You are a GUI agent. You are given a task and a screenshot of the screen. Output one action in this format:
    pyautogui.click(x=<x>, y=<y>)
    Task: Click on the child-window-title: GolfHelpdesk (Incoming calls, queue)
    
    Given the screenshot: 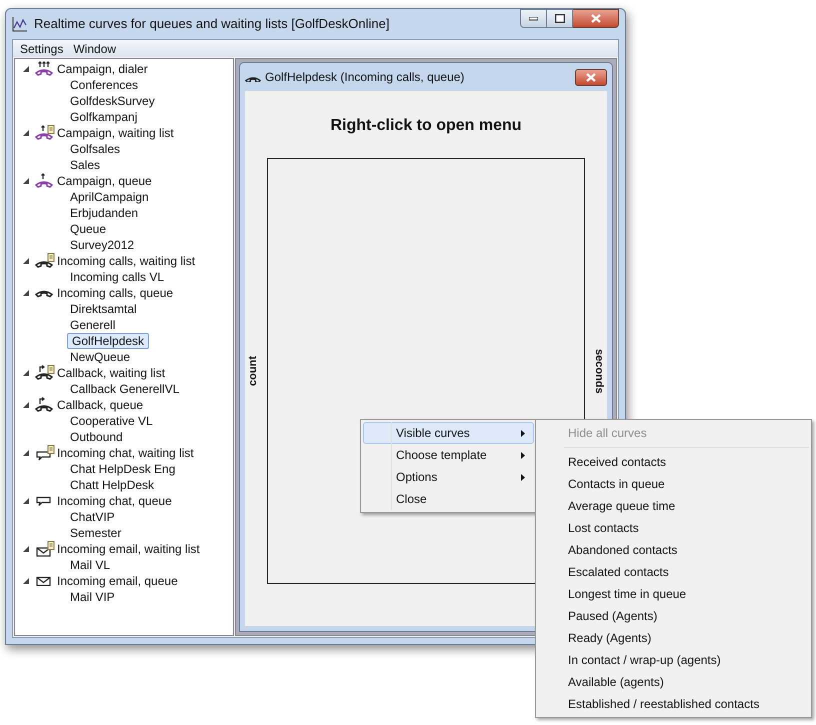 What is the action you would take?
    pyautogui.click(x=364, y=77)
    